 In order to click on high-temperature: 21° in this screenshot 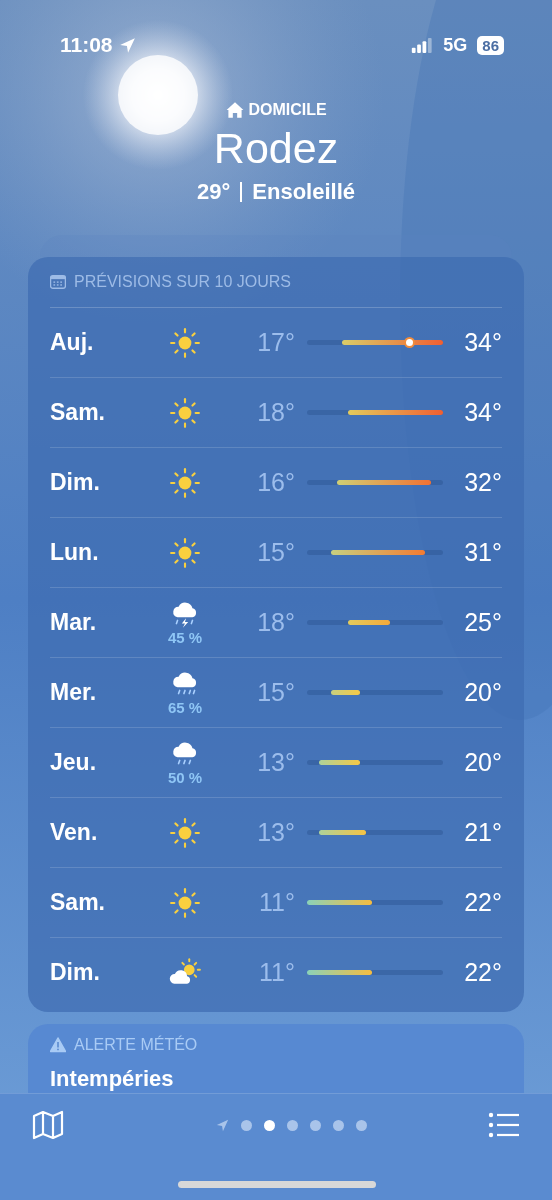, I will do `click(482, 832)`.